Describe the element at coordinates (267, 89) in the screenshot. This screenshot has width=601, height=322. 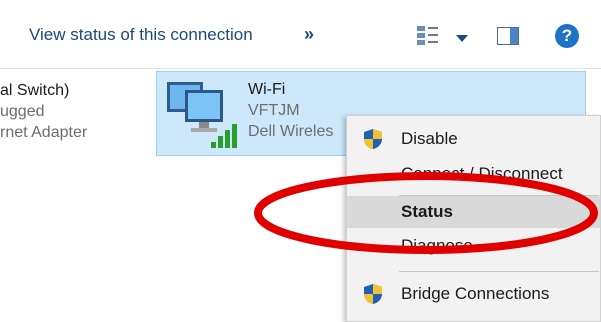
I see `adapter-name: Wi-Fi` at that location.